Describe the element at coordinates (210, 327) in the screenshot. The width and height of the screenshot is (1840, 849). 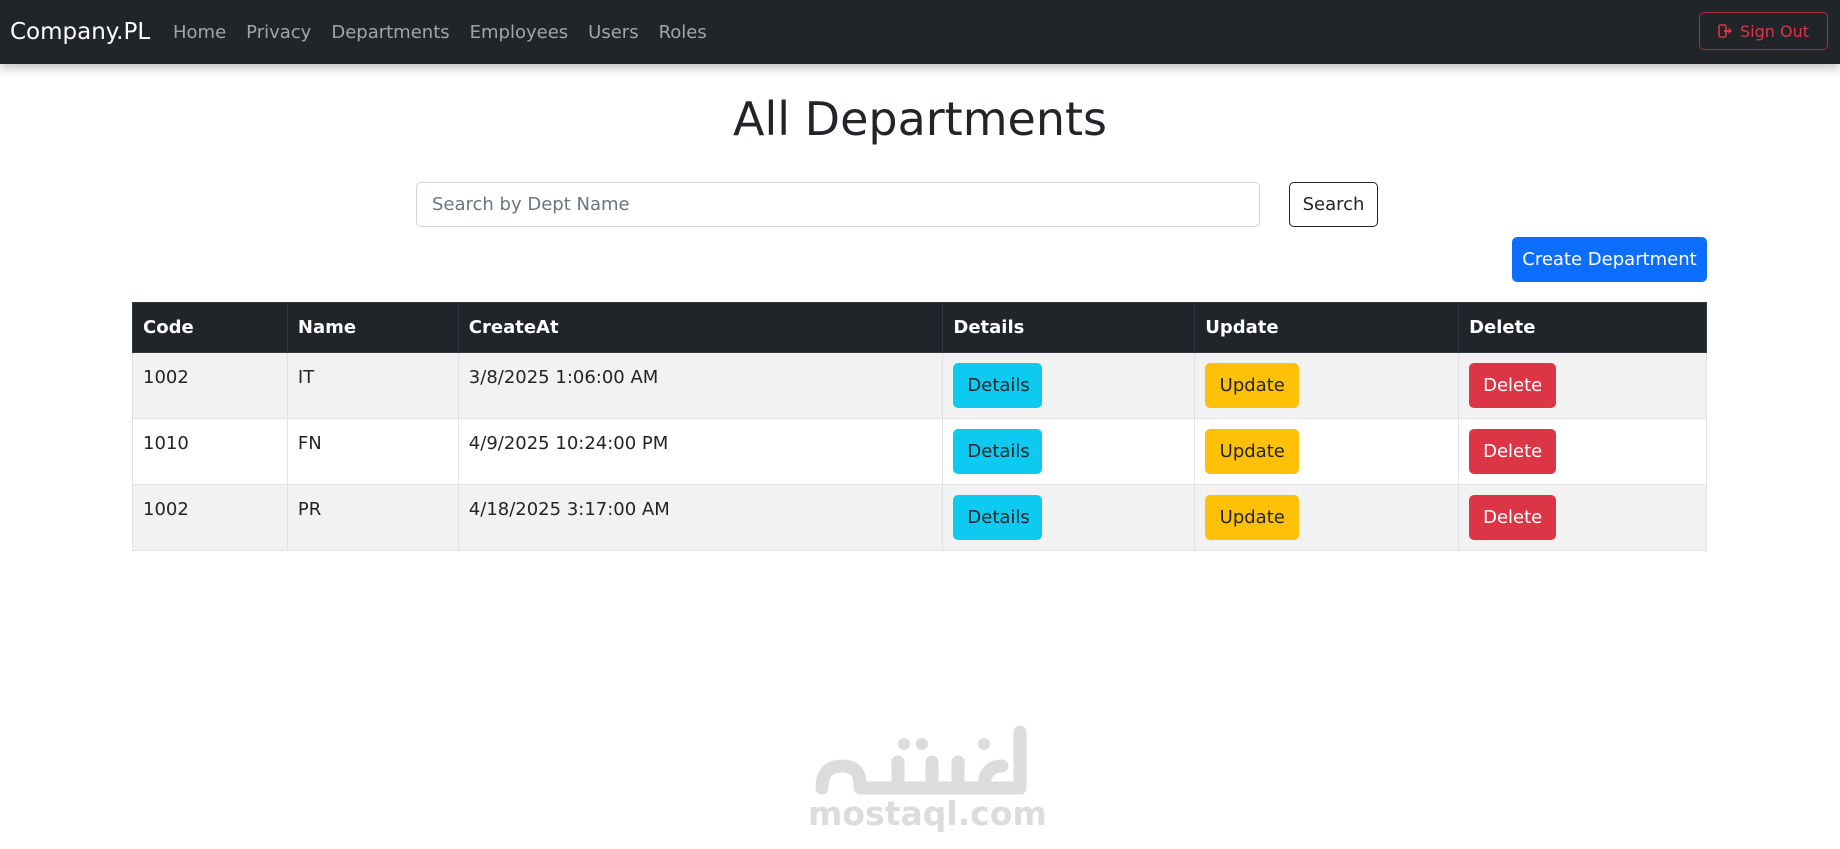
I see `header-code: Code` at that location.